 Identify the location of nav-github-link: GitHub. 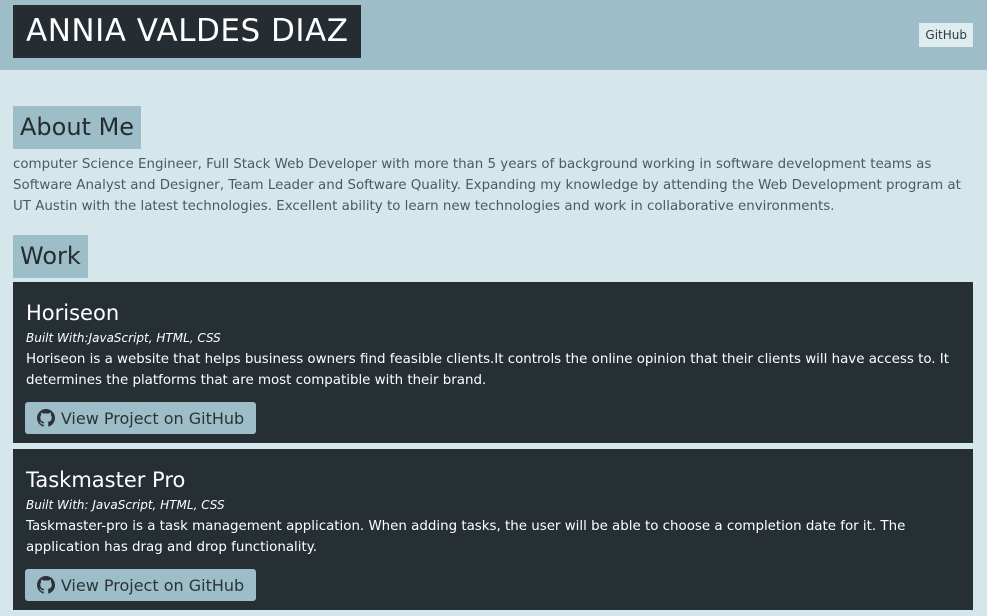
(946, 35).